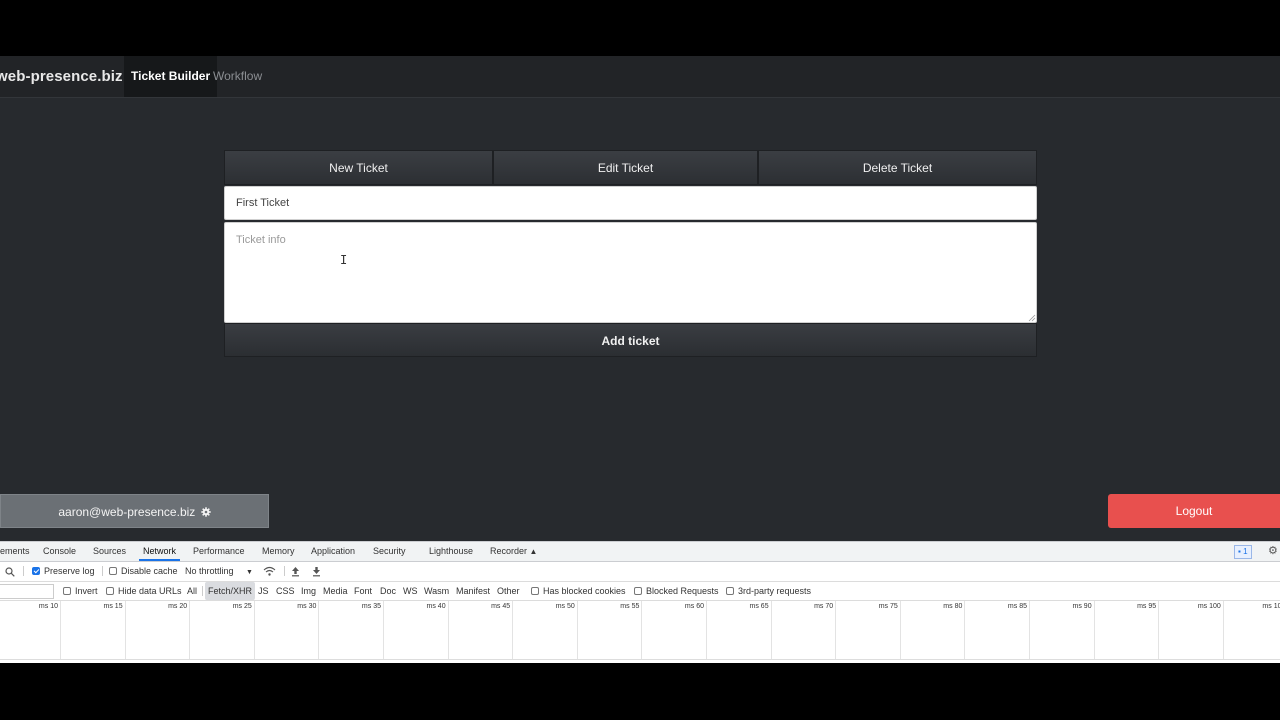 Image resolution: width=1280 pixels, height=720 pixels. I want to click on filter-input, so click(27, 591).